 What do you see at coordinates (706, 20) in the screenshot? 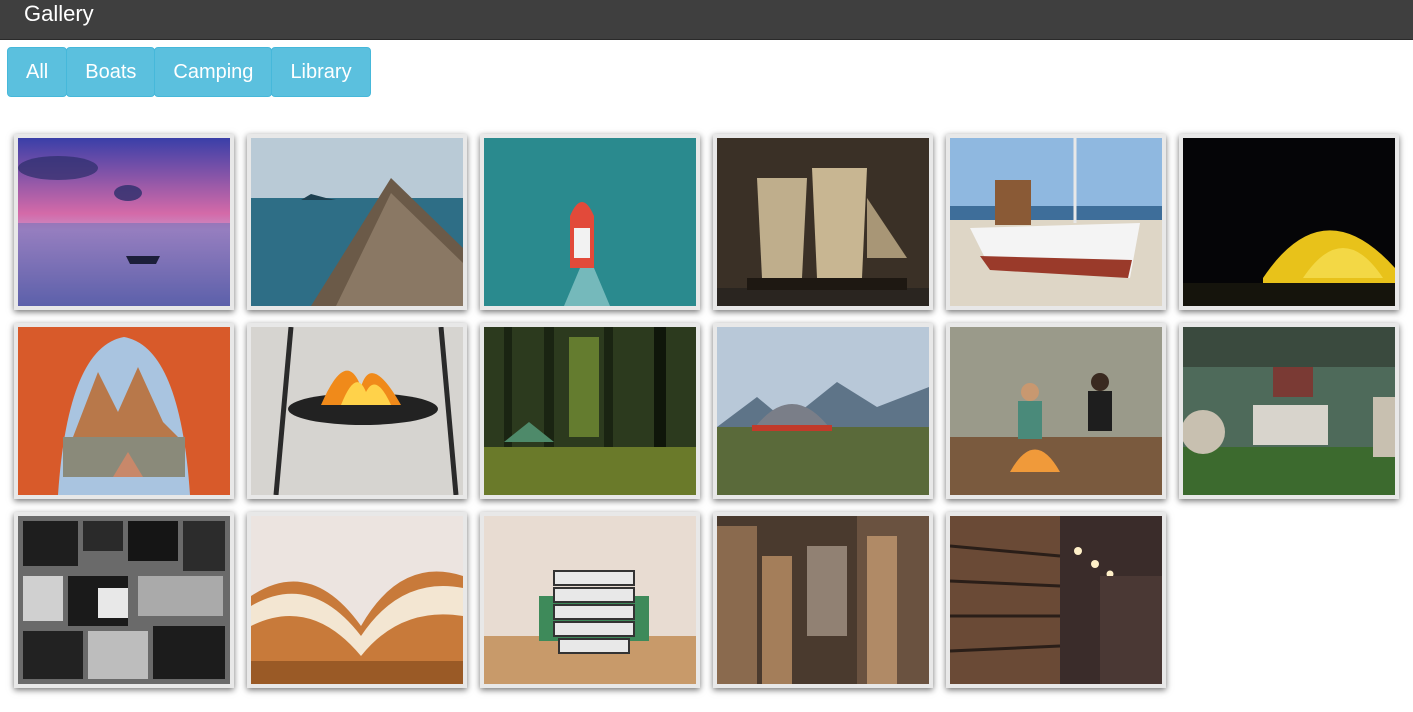
I see `top-bar: Gallery` at bounding box center [706, 20].